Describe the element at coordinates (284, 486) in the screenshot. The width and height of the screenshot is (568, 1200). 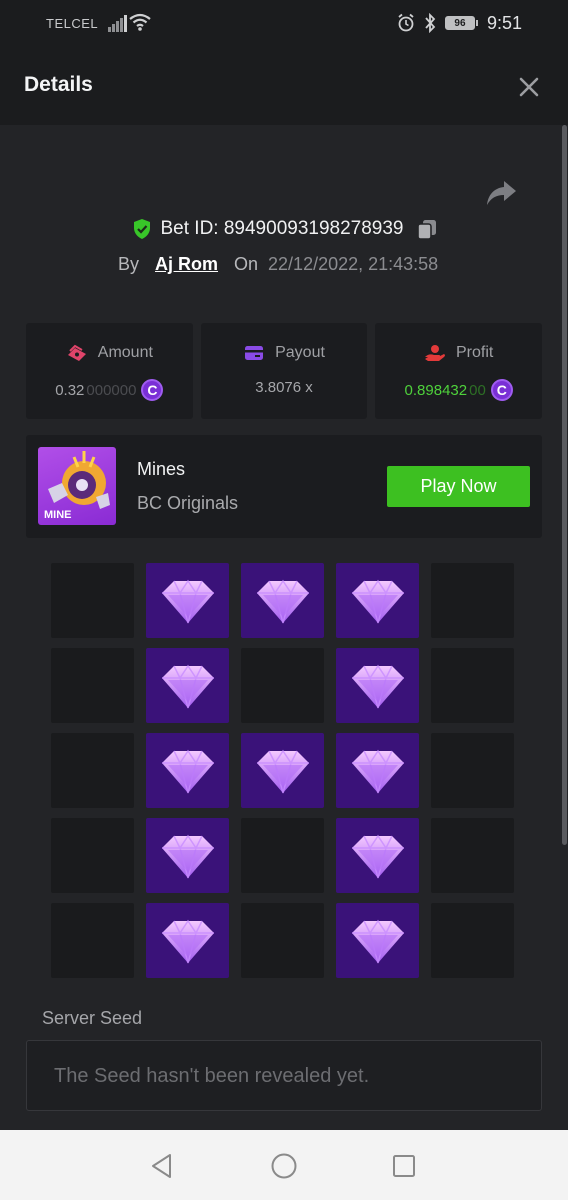
I see `game-card: MINE Mines BC Originals Play Now` at that location.